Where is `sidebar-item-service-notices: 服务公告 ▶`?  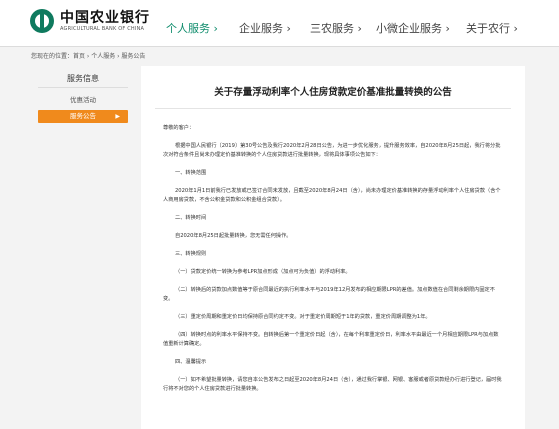
sidebar-item-service-notices: 服务公告 ▶ is located at coordinates (83, 116).